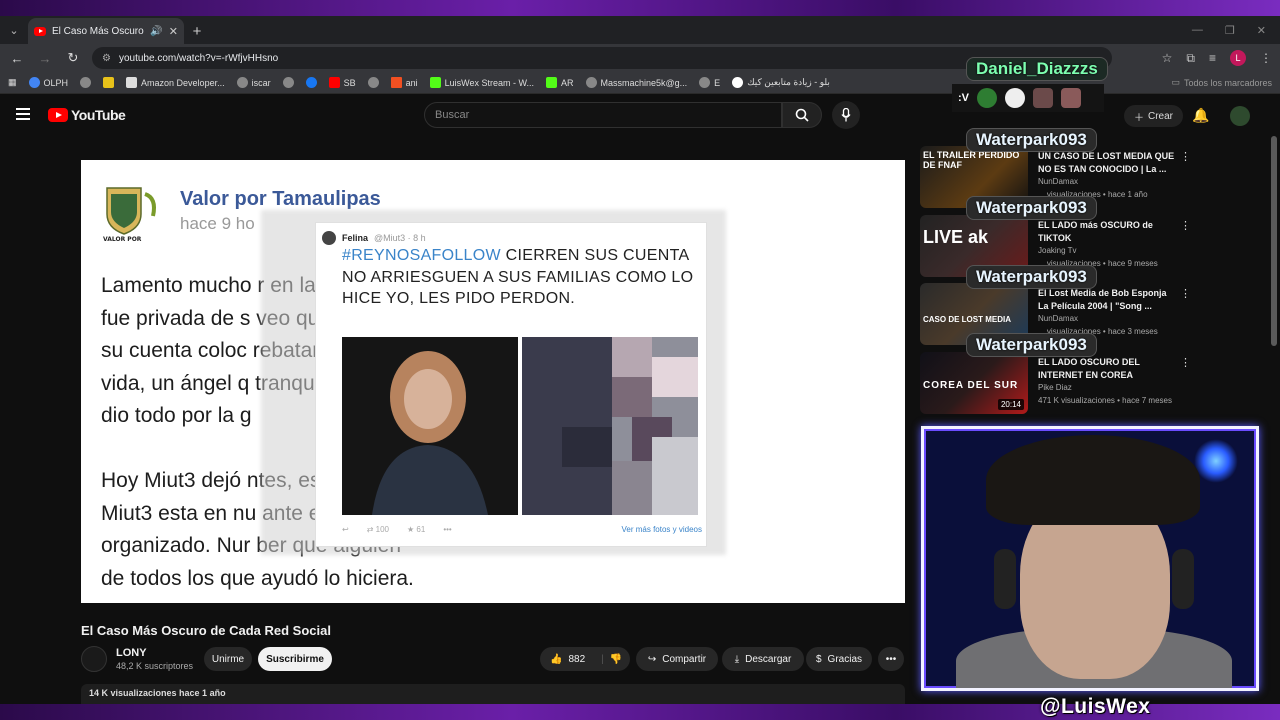 The height and width of the screenshot is (720, 1280). What do you see at coordinates (737, 659) in the screenshot?
I see `download-icon: ⤓` at bounding box center [737, 659].